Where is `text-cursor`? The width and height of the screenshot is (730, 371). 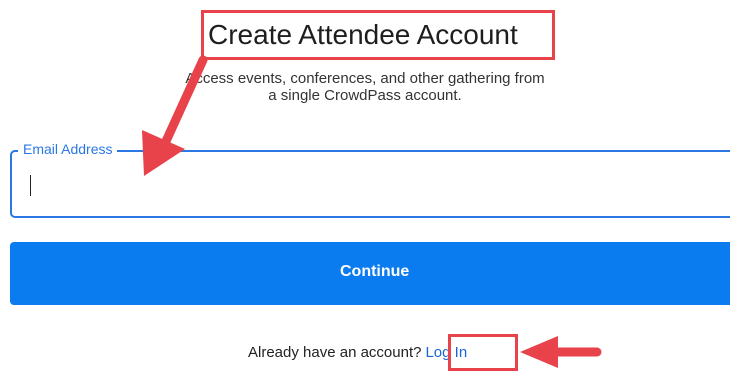 text-cursor is located at coordinates (30, 185).